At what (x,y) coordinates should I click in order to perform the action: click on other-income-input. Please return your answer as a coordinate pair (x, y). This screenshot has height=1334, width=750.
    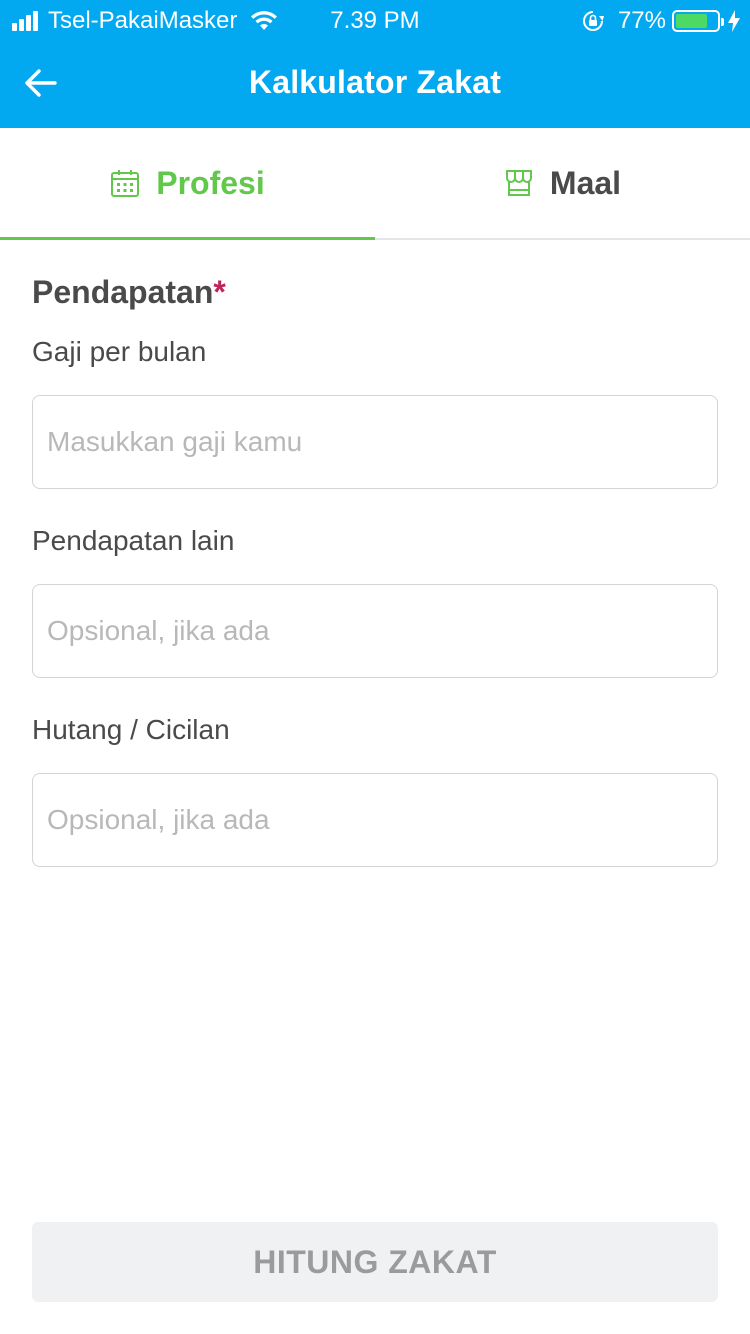
    Looking at the image, I should click on (375, 631).